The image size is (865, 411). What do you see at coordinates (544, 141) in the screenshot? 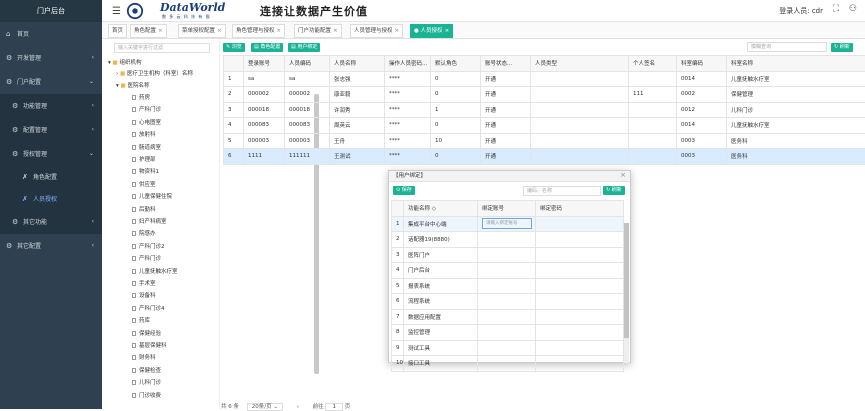
I see `table-row: 5000003000003王舟****10开通0003医务科` at bounding box center [544, 141].